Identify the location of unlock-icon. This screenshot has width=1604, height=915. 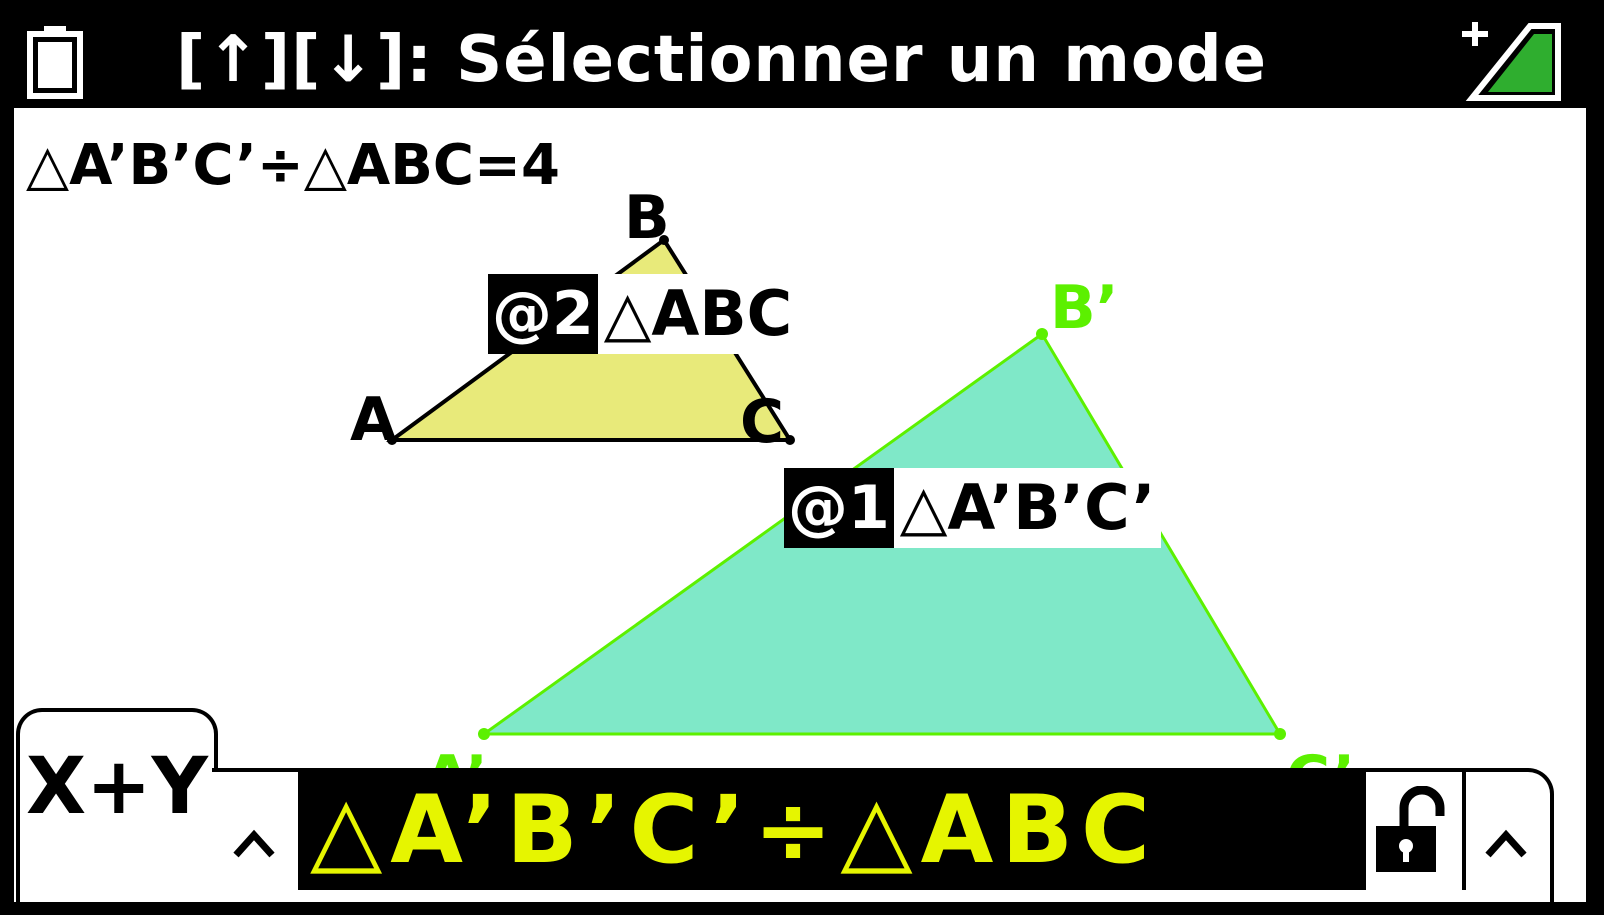
(1410, 829).